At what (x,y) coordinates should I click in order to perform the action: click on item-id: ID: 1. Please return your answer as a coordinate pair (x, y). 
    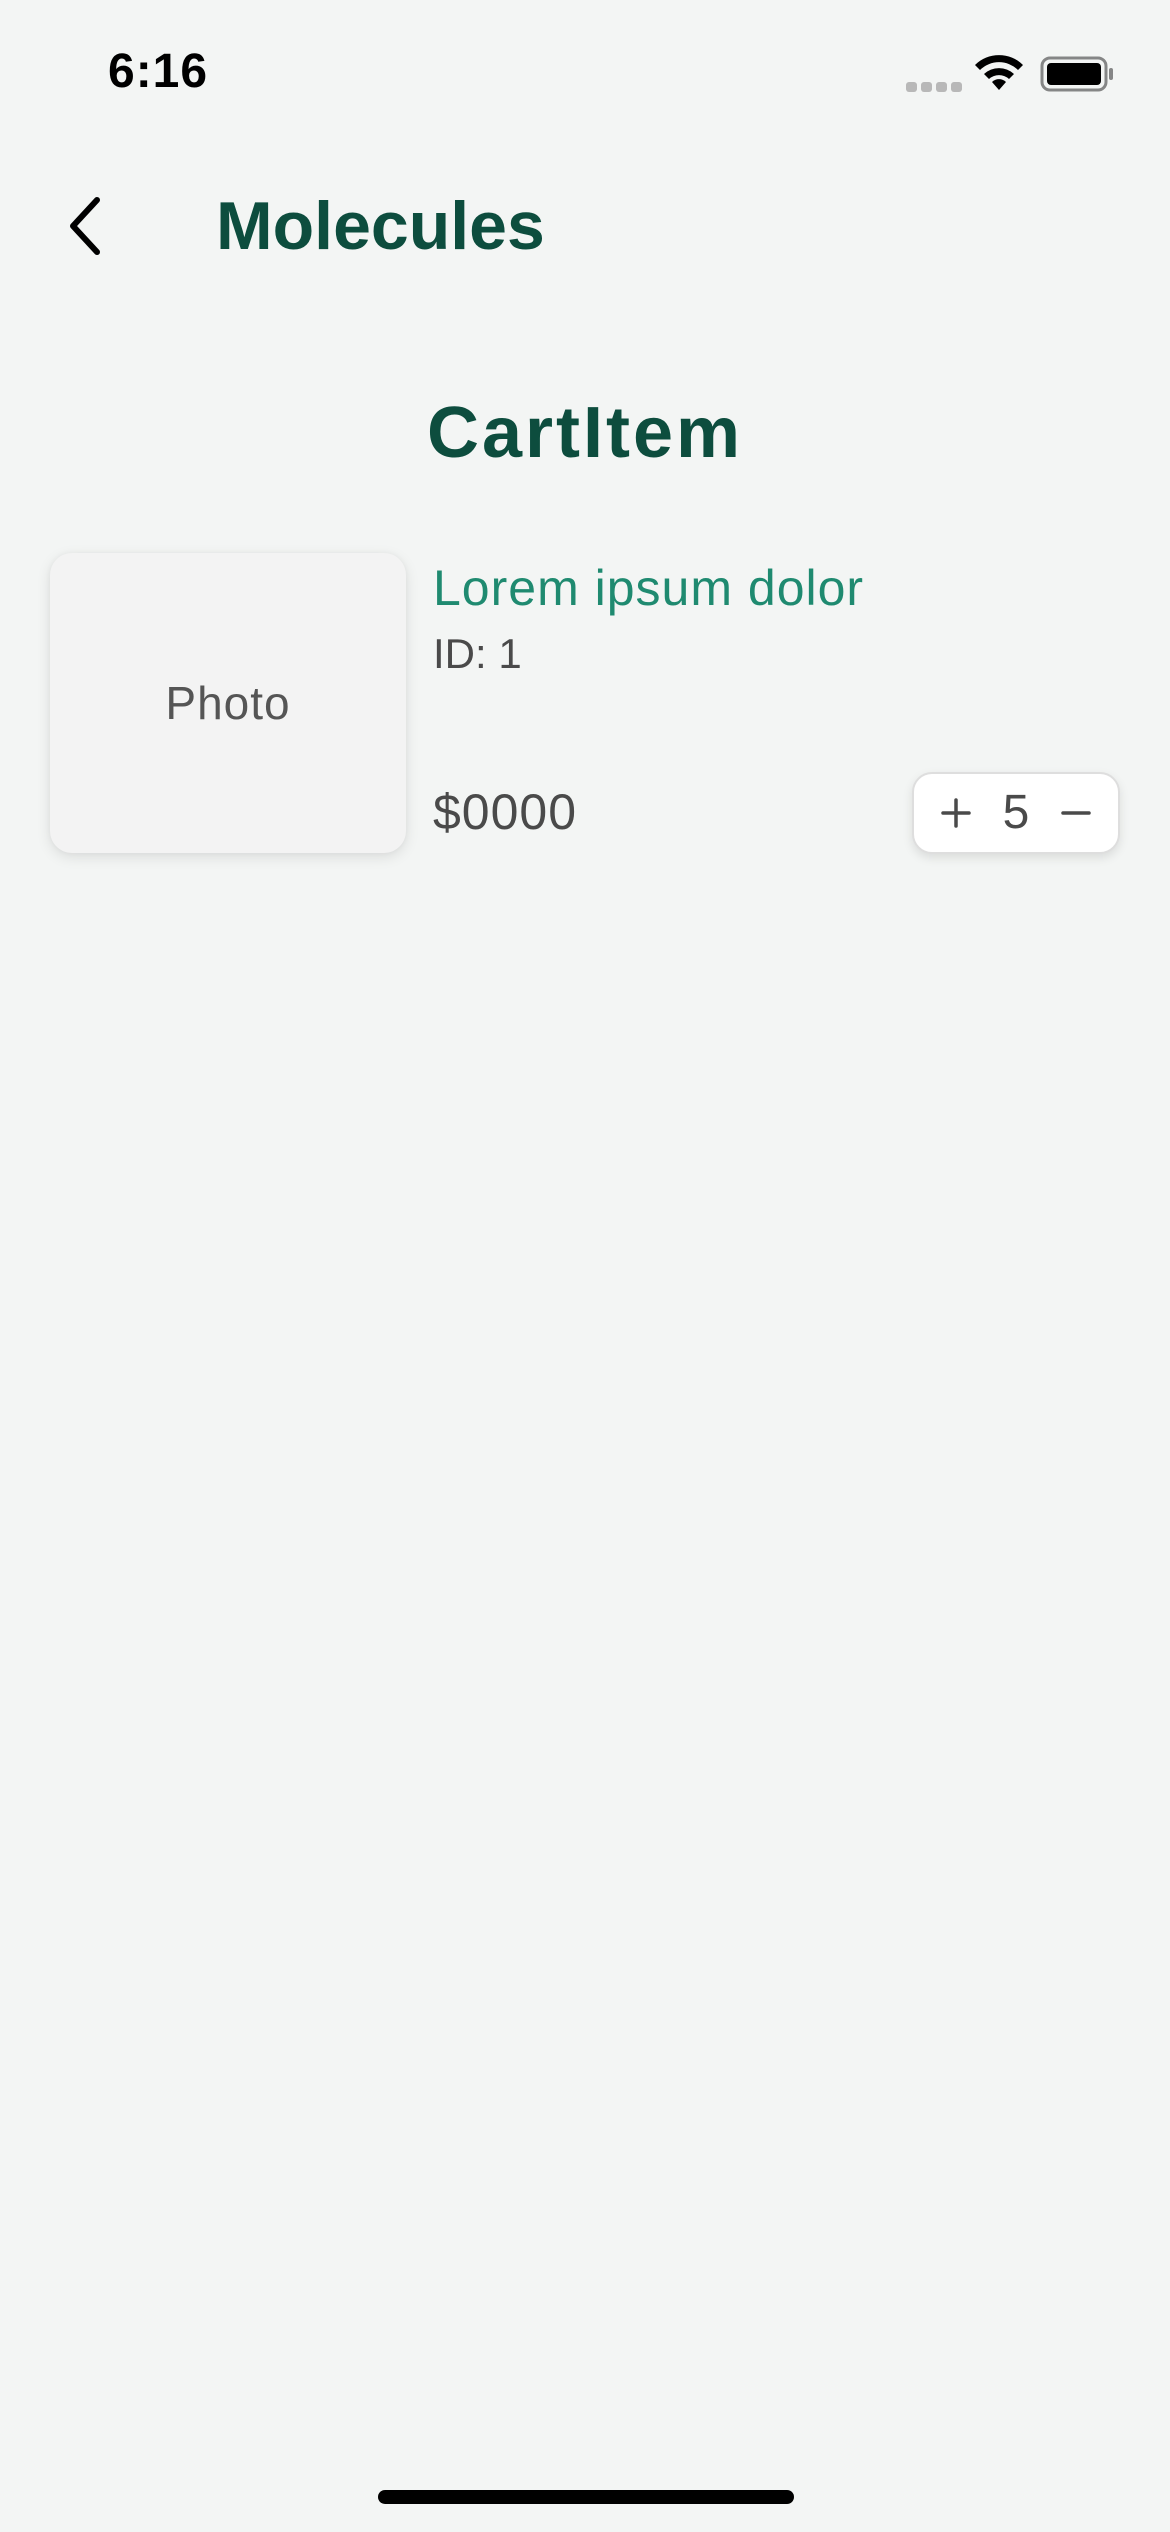
    Looking at the image, I should click on (477, 653).